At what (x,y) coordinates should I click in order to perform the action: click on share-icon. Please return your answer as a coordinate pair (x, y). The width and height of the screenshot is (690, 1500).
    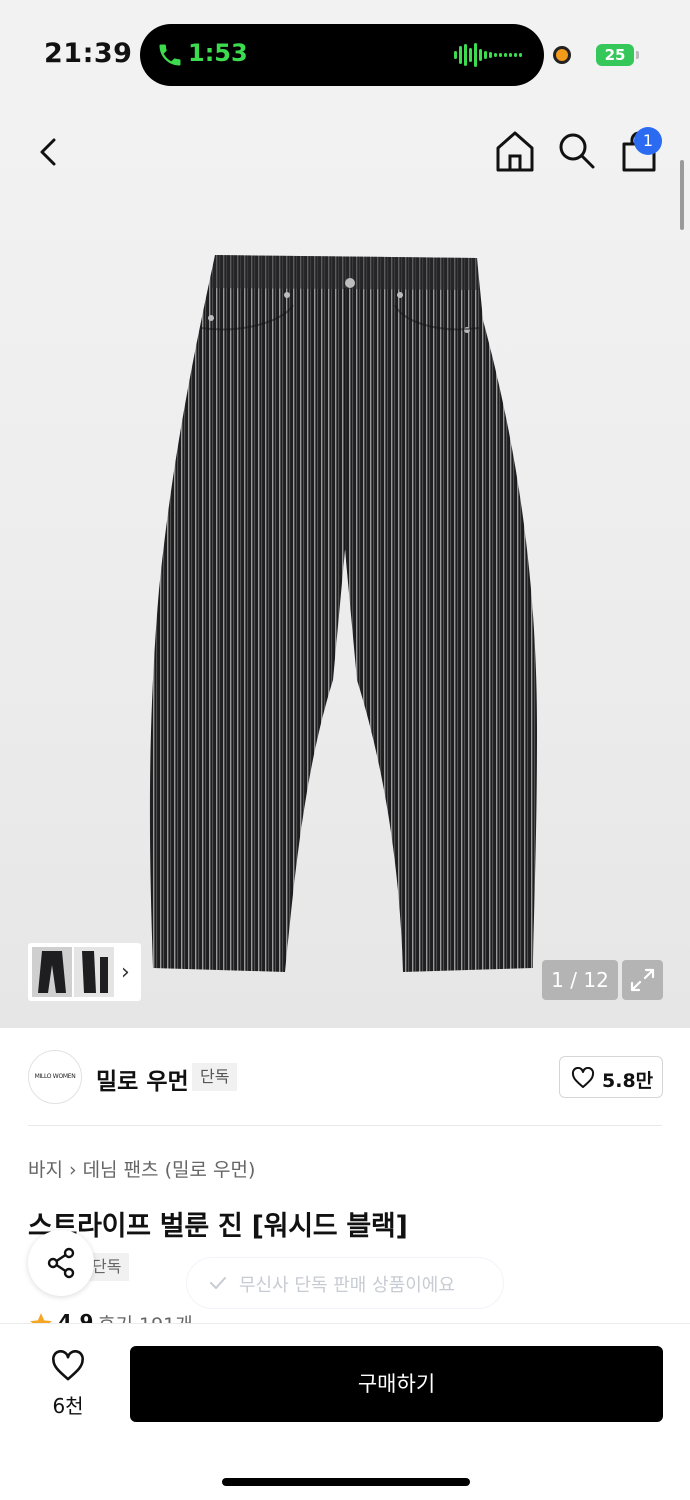
    Looking at the image, I should click on (61, 1263).